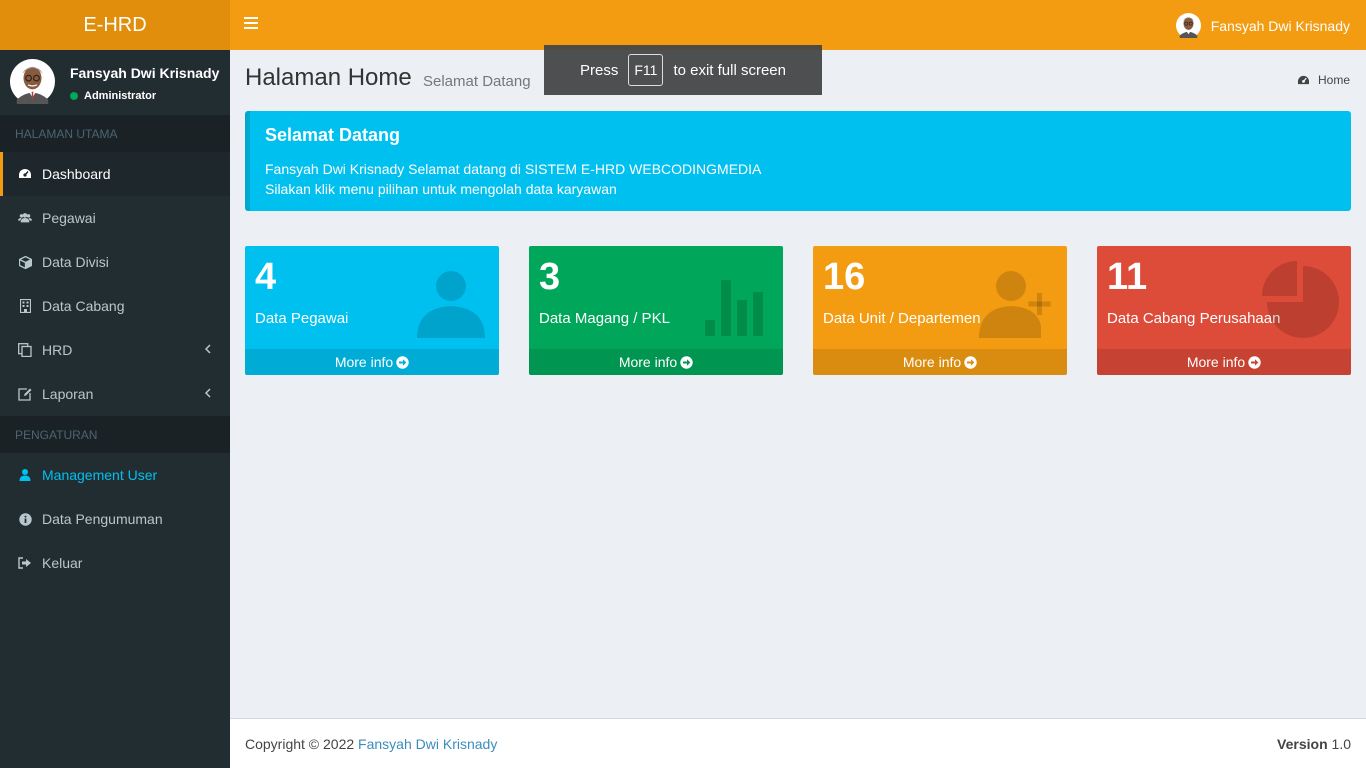  I want to click on user-role: Administrator, so click(120, 96).